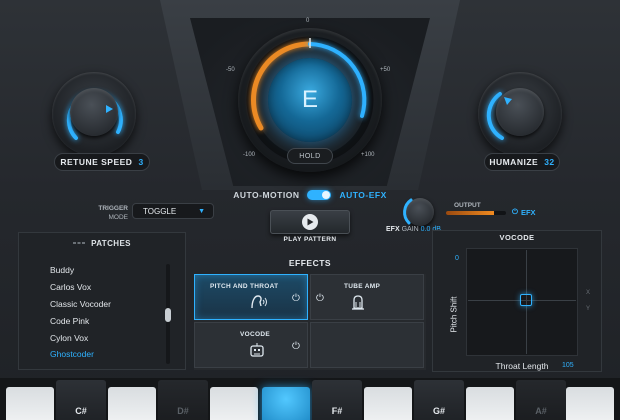 This screenshot has height=420, width=620. What do you see at coordinates (368, 155) in the screenshot?
I see `scale-label-bottom-right: +100` at bounding box center [368, 155].